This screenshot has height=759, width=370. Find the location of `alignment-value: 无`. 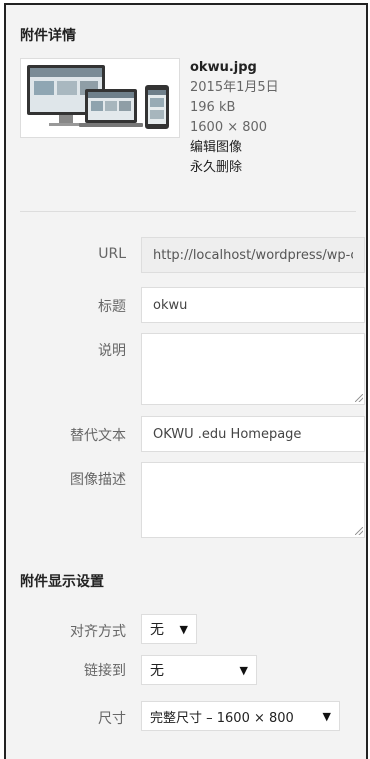

alignment-value: 无 is located at coordinates (157, 630).